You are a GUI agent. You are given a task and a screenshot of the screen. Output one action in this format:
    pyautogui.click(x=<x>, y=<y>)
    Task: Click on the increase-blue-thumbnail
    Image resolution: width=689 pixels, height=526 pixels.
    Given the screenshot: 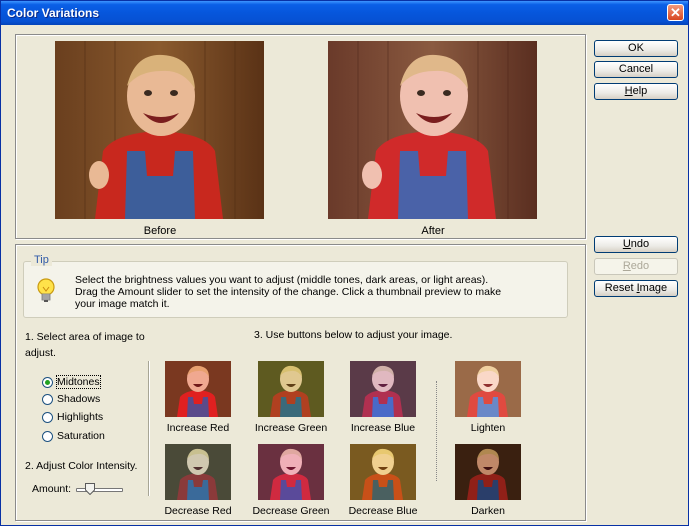 What is the action you would take?
    pyautogui.click(x=383, y=389)
    